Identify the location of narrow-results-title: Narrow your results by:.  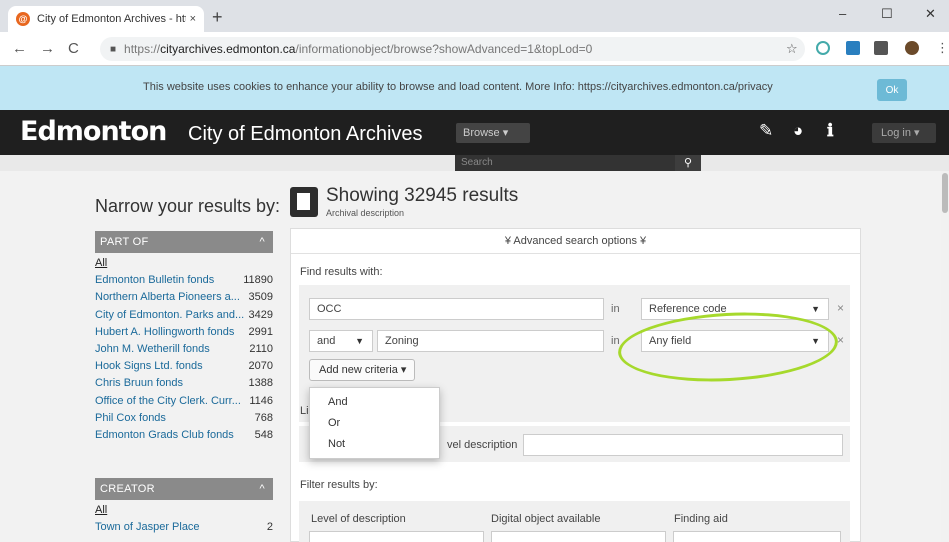
(188, 206).